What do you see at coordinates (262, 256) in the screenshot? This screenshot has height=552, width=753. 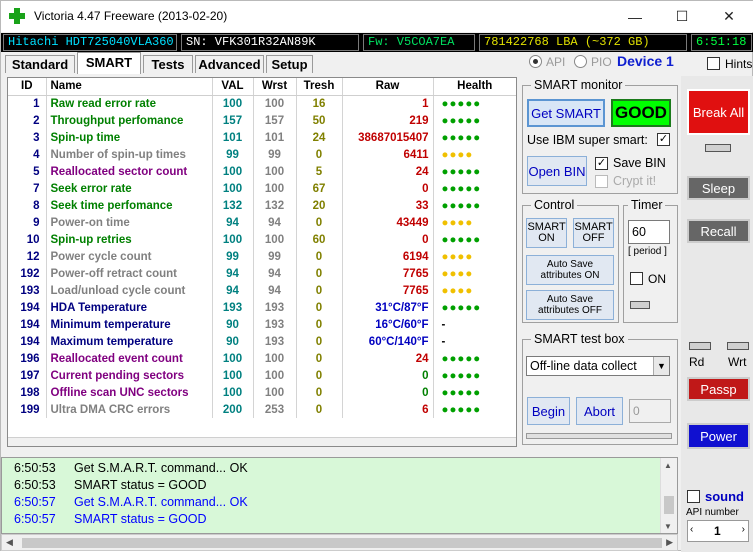 I see `table-row: 12 Power cycle count 99 99 0 6194 ●●●●` at bounding box center [262, 256].